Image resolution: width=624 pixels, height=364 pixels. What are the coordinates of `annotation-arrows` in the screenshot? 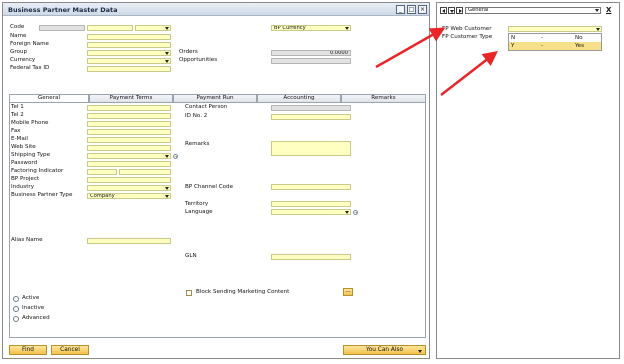 It's located at (436, 61).